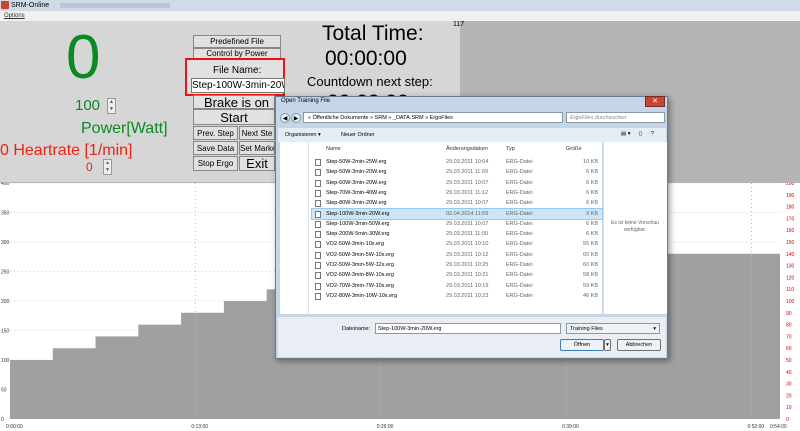 This screenshot has width=800, height=431. I want to click on help-icon: ?, so click(652, 134).